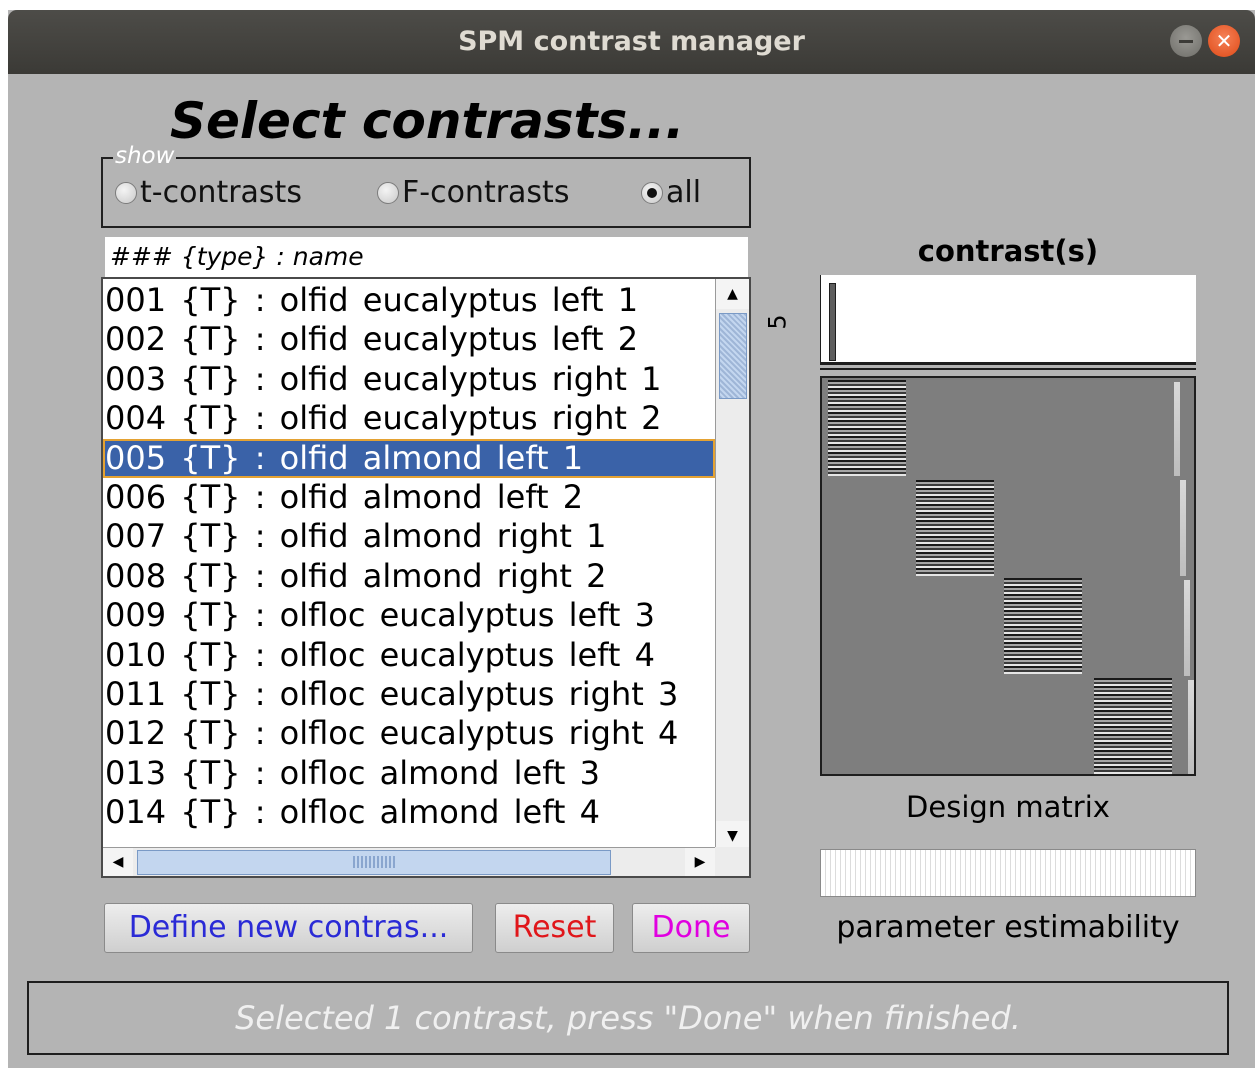 The height and width of the screenshot is (1068, 1255). Describe the element at coordinates (832, 322) in the screenshot. I see `contrast-bar` at that location.